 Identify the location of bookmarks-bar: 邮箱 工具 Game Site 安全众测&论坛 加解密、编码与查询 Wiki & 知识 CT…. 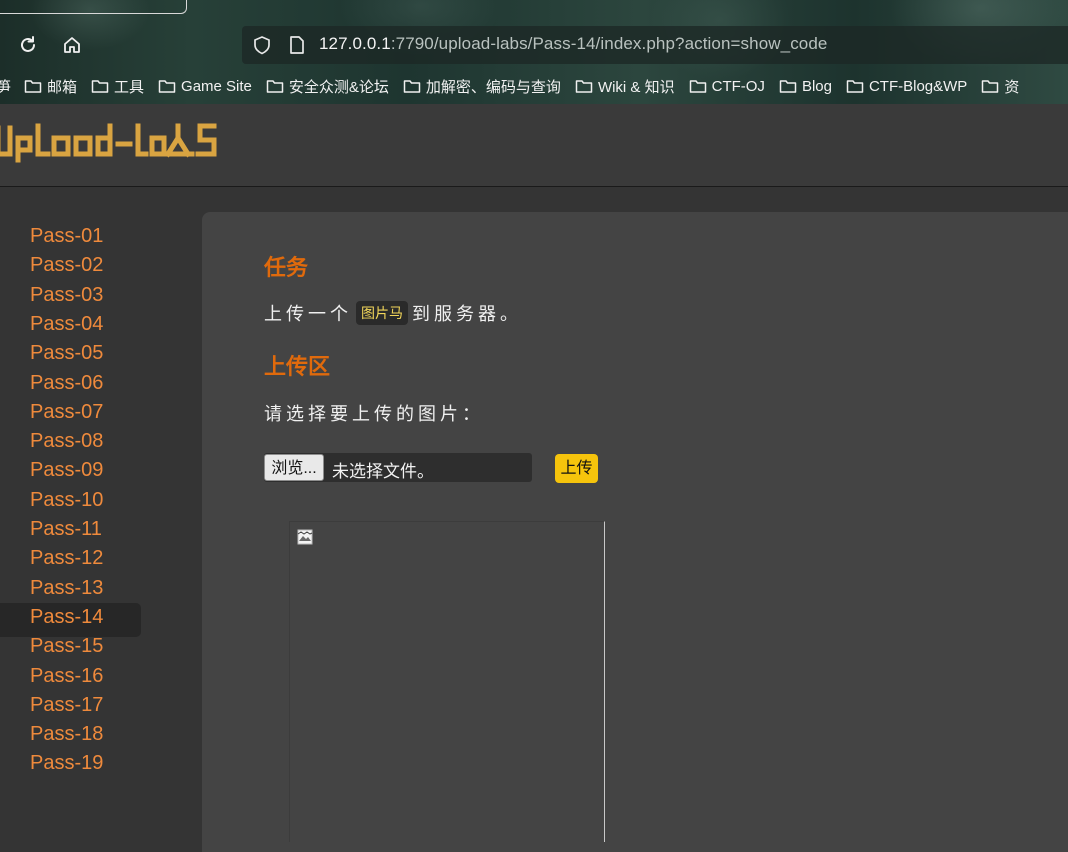
(528, 86).